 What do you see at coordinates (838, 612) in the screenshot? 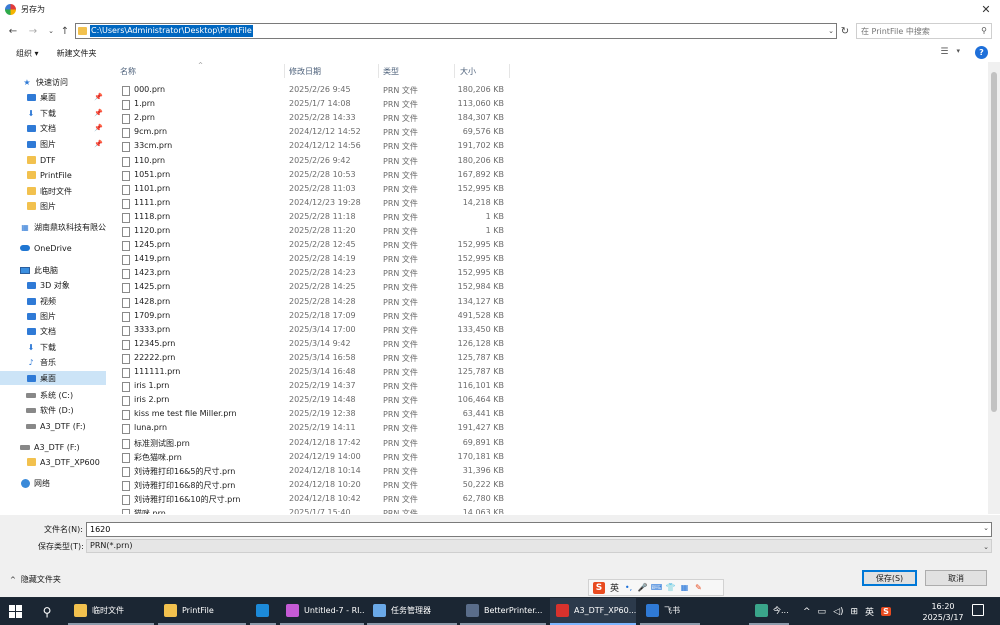
I see `volume-icon: ◁)` at bounding box center [838, 612].